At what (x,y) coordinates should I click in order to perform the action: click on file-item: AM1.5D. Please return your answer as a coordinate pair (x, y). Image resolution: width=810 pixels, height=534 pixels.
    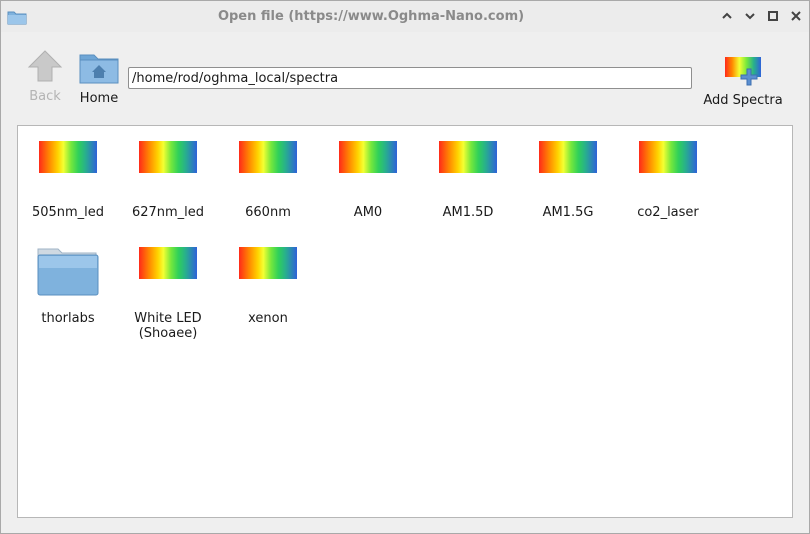
    Looking at the image, I should click on (468, 180).